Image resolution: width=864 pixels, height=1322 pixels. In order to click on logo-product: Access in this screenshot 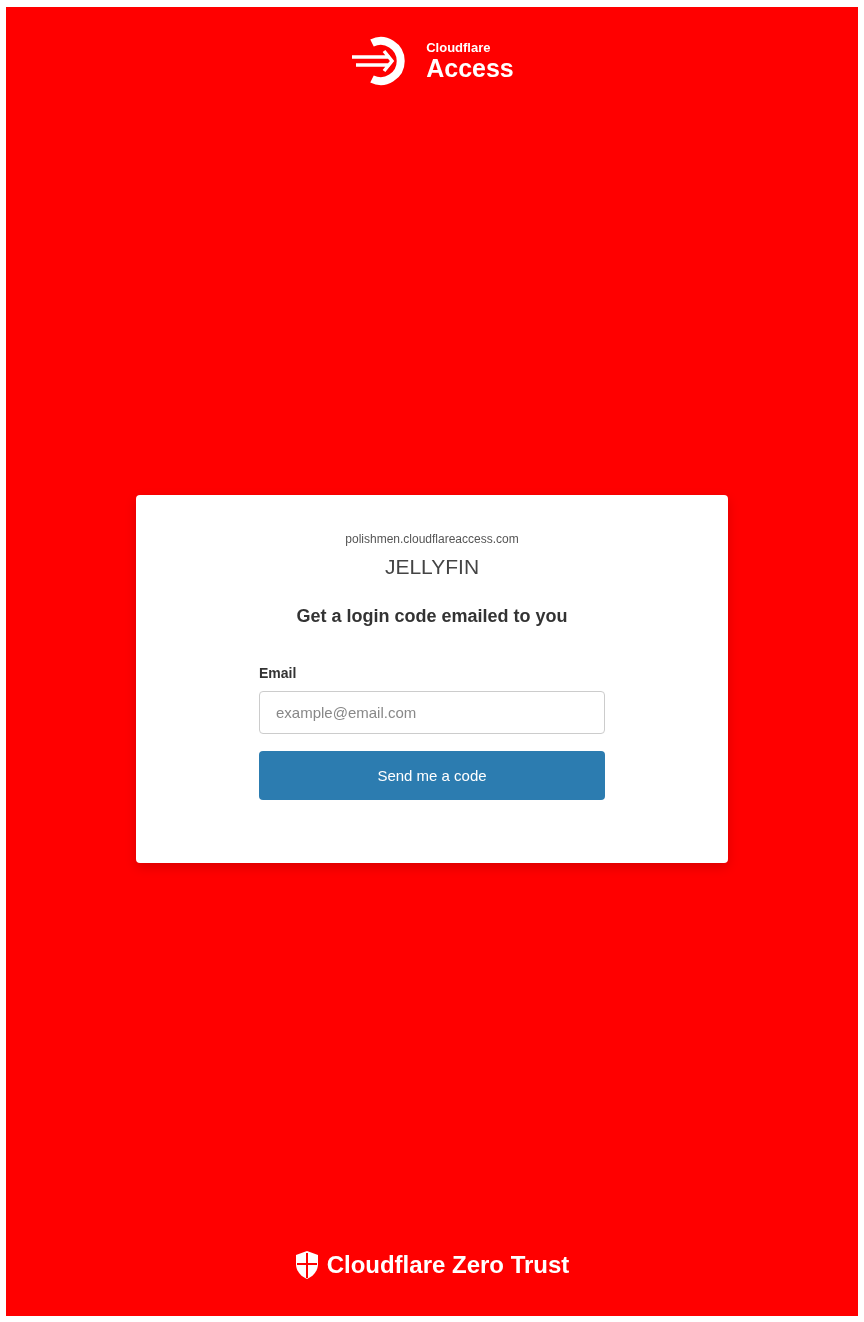, I will do `click(470, 68)`.